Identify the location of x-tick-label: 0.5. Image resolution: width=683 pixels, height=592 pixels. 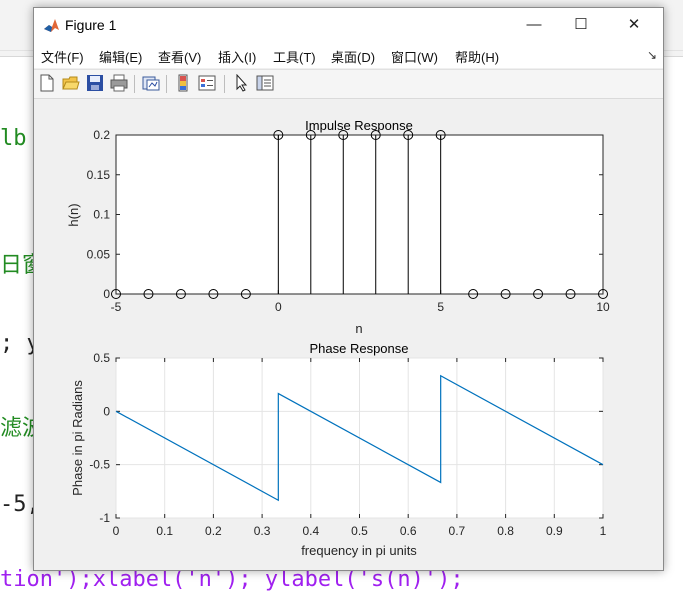
(359, 531).